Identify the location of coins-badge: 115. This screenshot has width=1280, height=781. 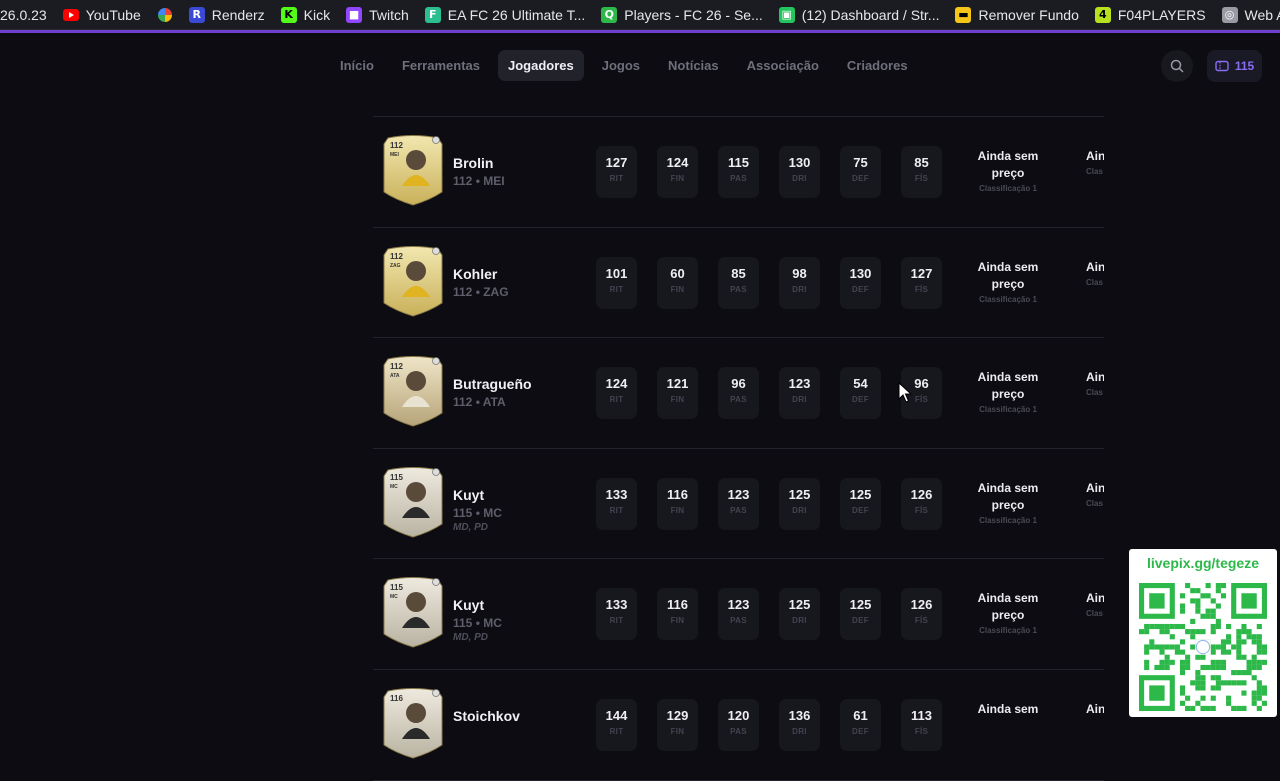
(1234, 66).